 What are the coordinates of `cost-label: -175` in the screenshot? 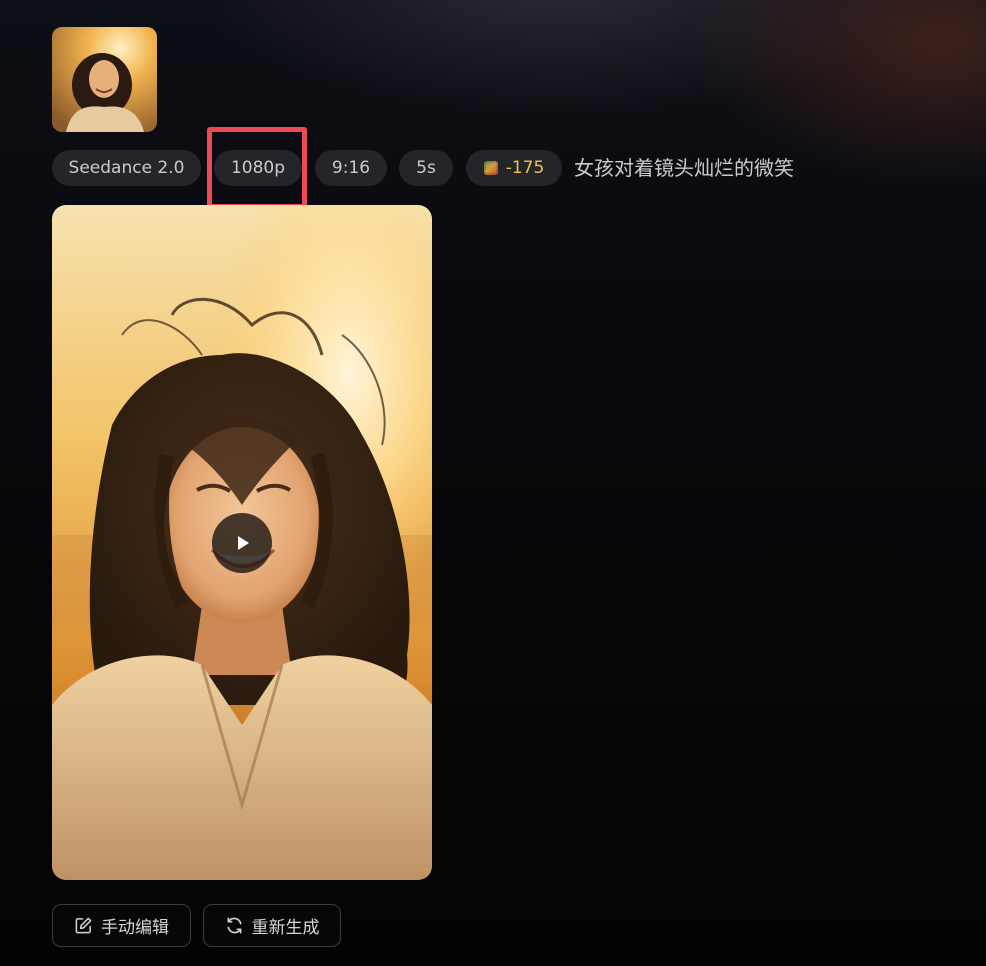 It's located at (525, 168).